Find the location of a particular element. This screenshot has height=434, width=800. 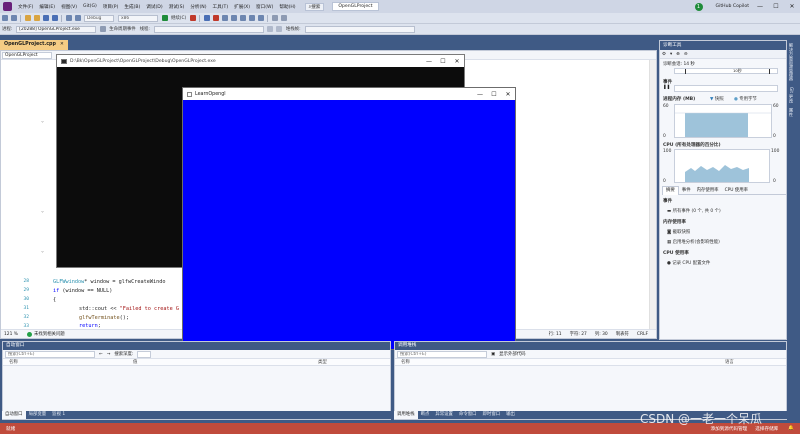

project-scope-dropdown: OpenGLProject is located at coordinates (27, 55).